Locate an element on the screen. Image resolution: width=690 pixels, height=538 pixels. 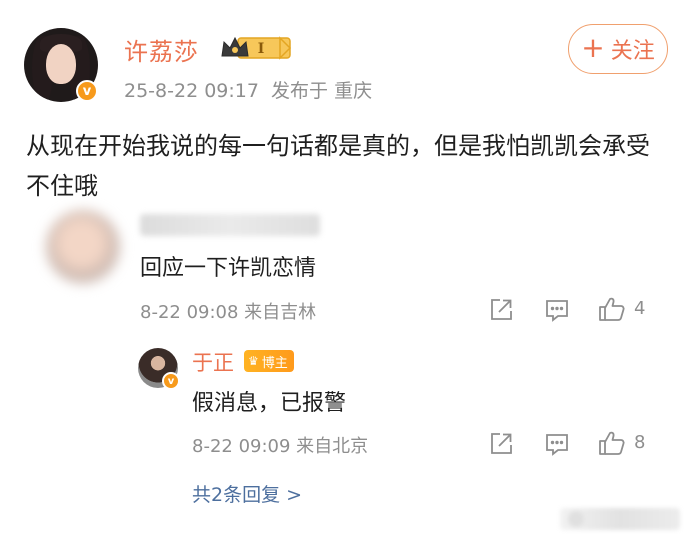
more-replies-link: 共2条回复 > is located at coordinates (247, 493).